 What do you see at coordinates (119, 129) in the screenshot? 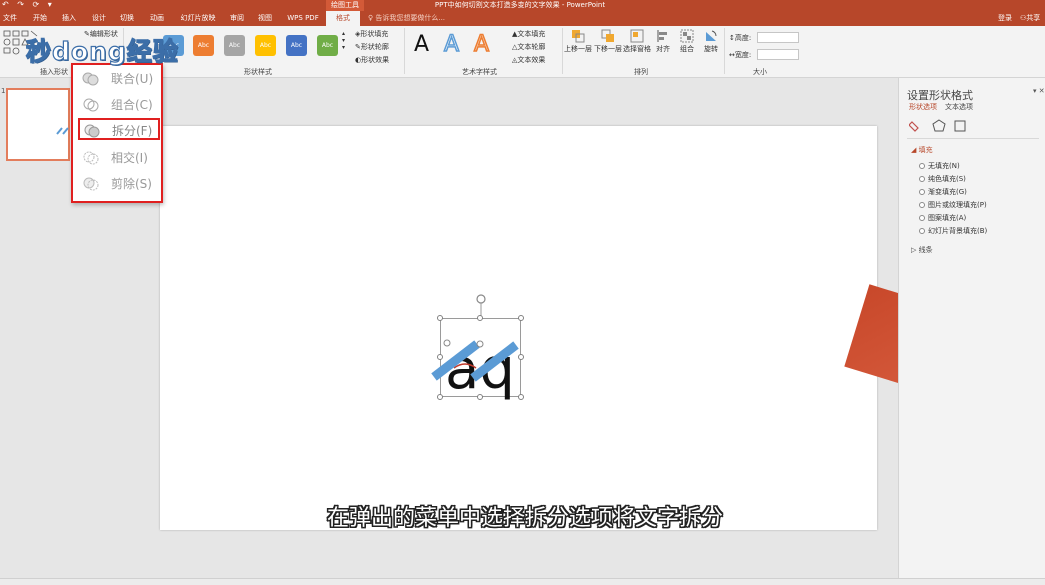
I see `menu-item-fragment: 拆分(F)` at bounding box center [119, 129].